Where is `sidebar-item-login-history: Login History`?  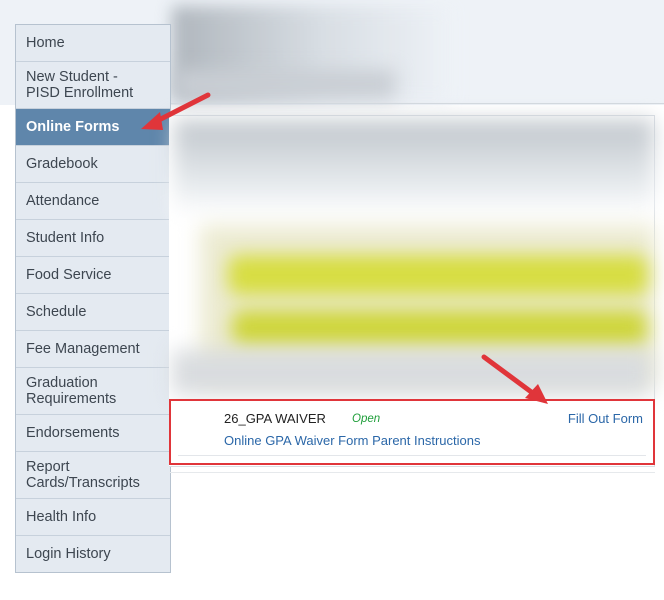
sidebar-item-login-history: Login History is located at coordinates (93, 554).